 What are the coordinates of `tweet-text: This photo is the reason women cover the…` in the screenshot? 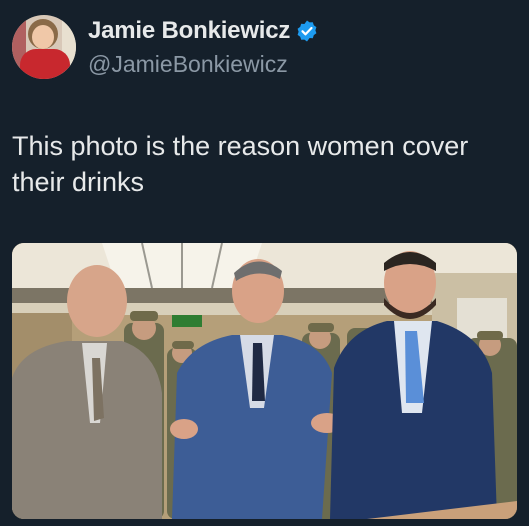 It's located at (240, 164).